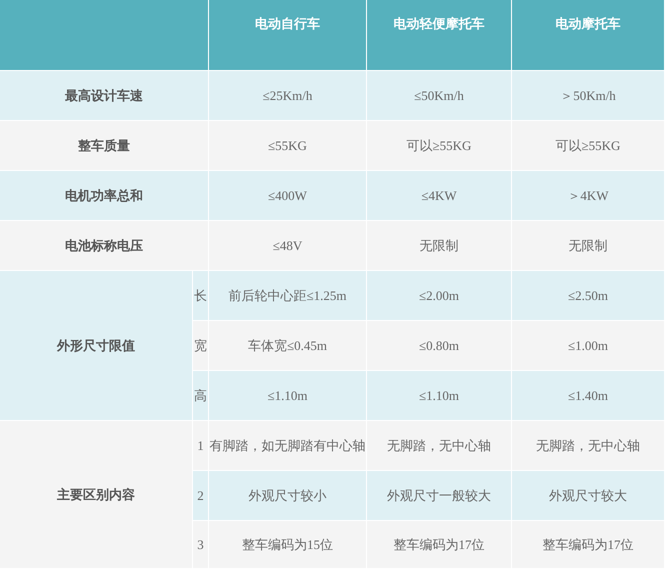 Image resolution: width=665 pixels, height=569 pixels. I want to click on row-label: 整车质量, so click(104, 145).